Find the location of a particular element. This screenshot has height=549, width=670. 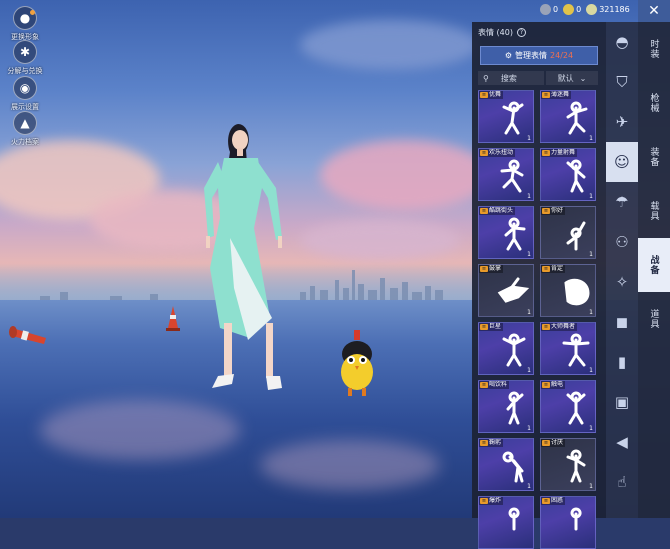

wand-icon: ✧ is located at coordinates (622, 282).